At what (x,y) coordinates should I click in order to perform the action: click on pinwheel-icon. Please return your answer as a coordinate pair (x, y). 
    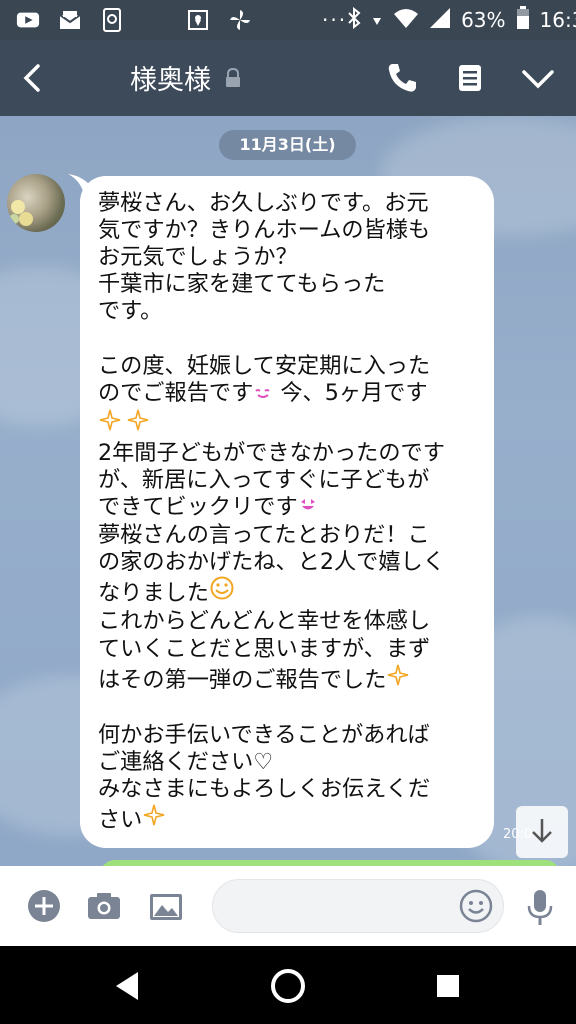
    Looking at the image, I should click on (240, 20).